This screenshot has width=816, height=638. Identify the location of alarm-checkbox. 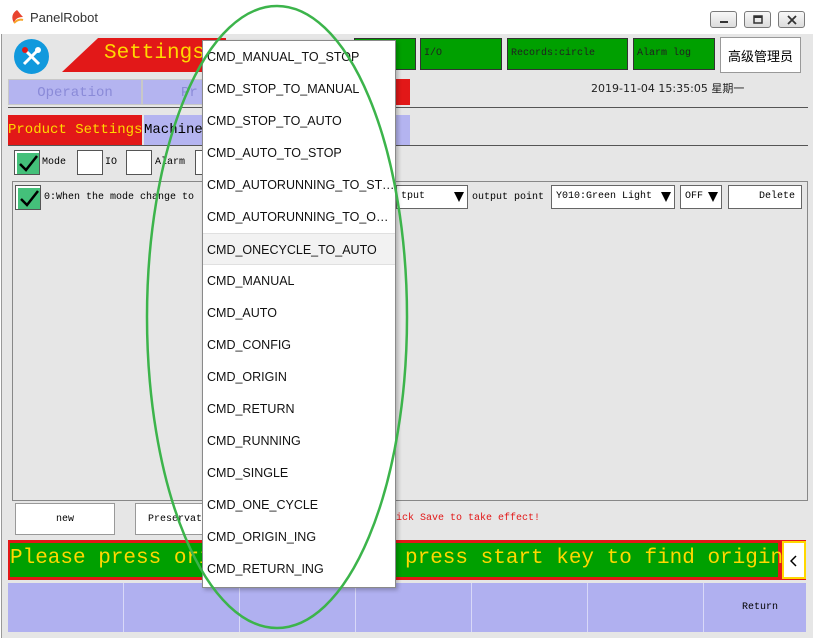
(139, 162).